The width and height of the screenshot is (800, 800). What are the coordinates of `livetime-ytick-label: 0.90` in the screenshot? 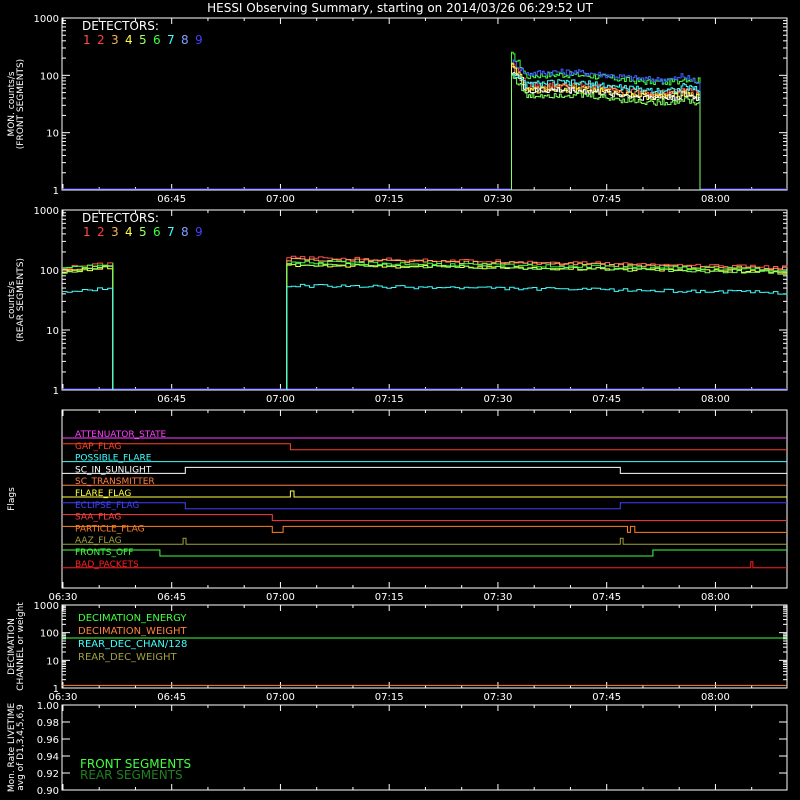 It's located at (48, 791).